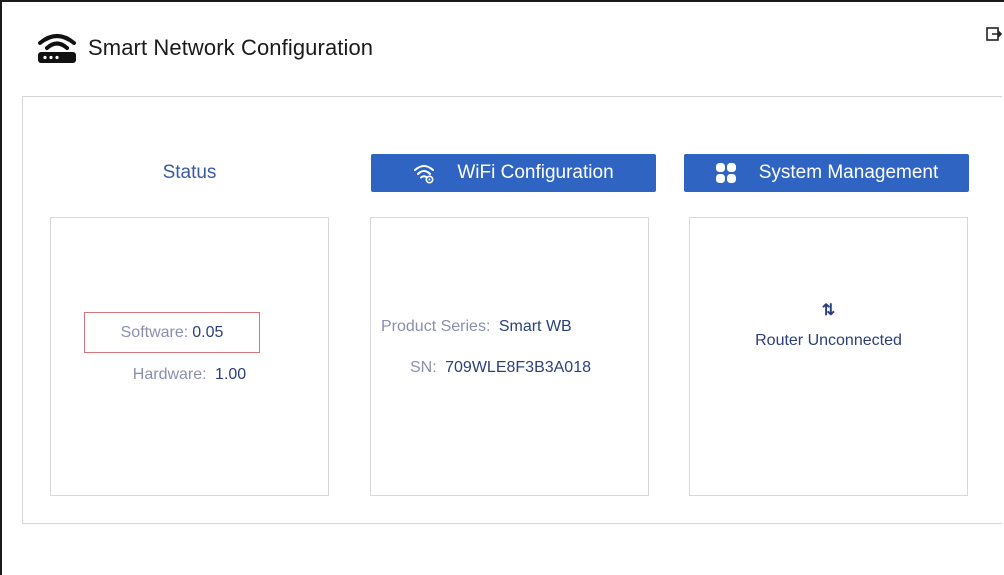 The height and width of the screenshot is (575, 1004). What do you see at coordinates (828, 356) in the screenshot?
I see `system-card` at bounding box center [828, 356].